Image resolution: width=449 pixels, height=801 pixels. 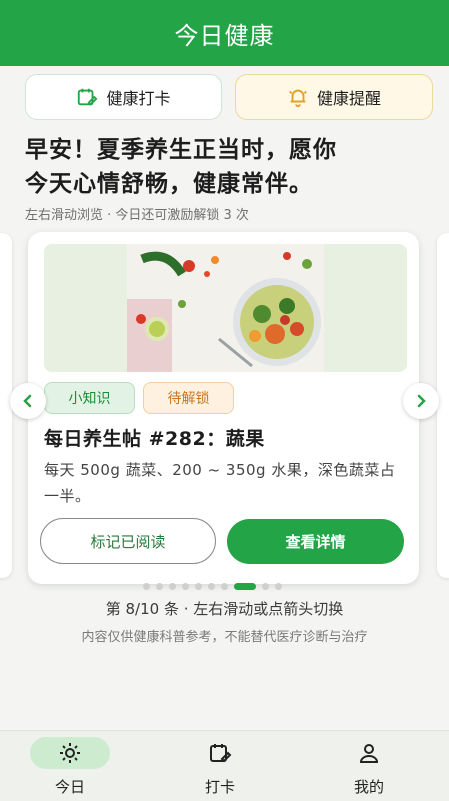 I want to click on prev-arrow-button, so click(x=28, y=401).